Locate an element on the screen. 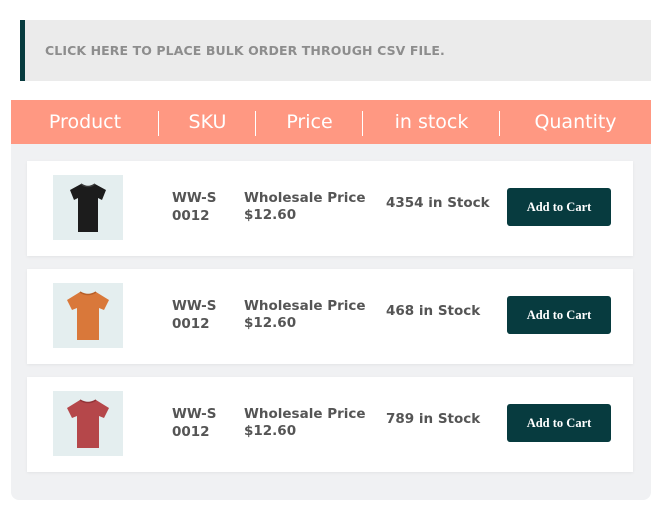  header-product: Product is located at coordinates (85, 122).